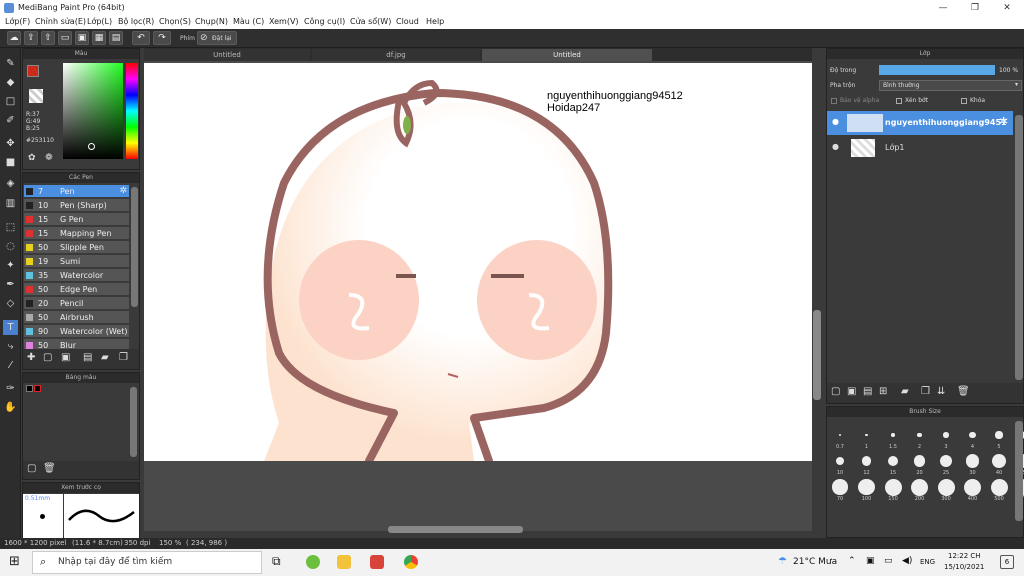 The height and width of the screenshot is (576, 1024). I want to click on select-pen-icon: ✒, so click(10, 284).